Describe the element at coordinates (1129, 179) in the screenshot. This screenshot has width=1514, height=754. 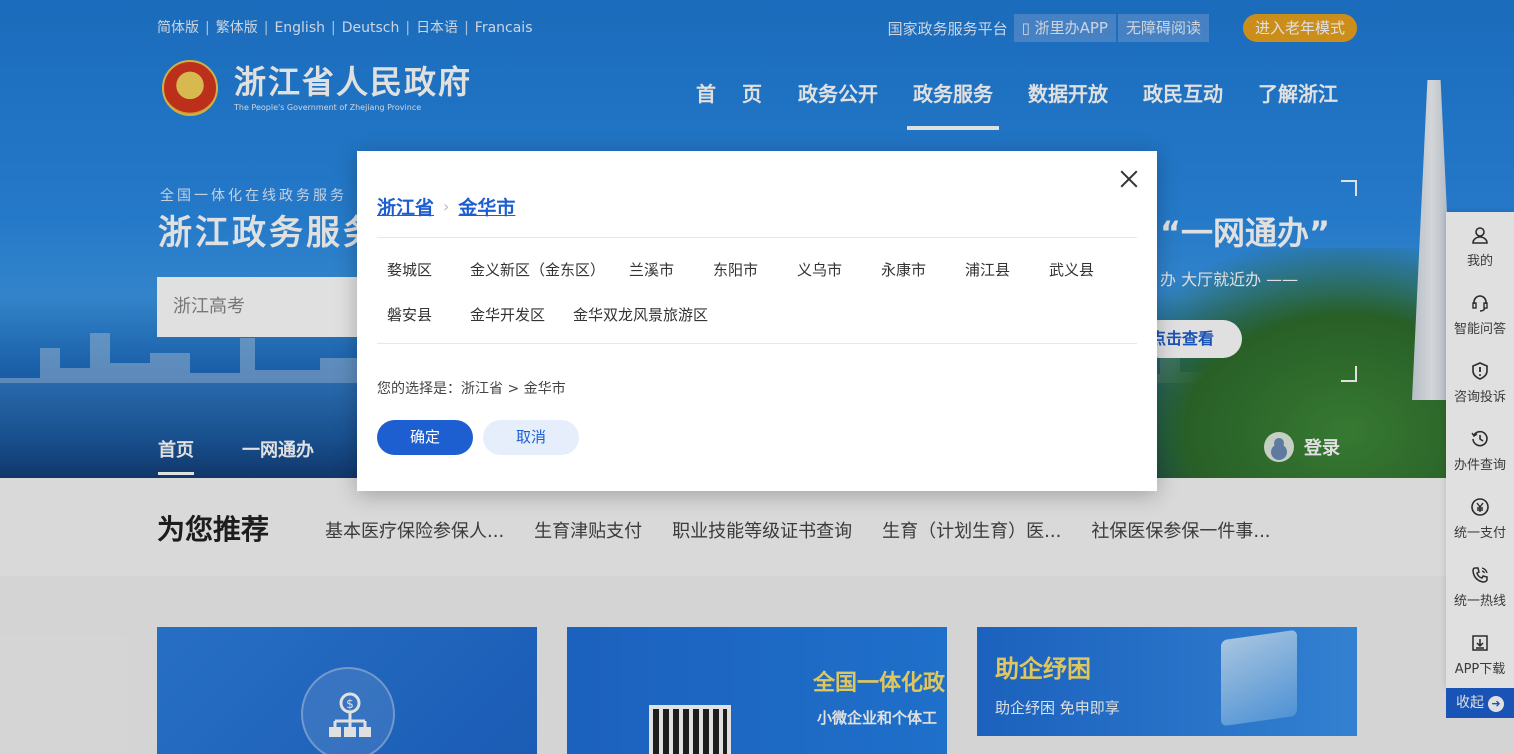
I see `close-icon` at that location.